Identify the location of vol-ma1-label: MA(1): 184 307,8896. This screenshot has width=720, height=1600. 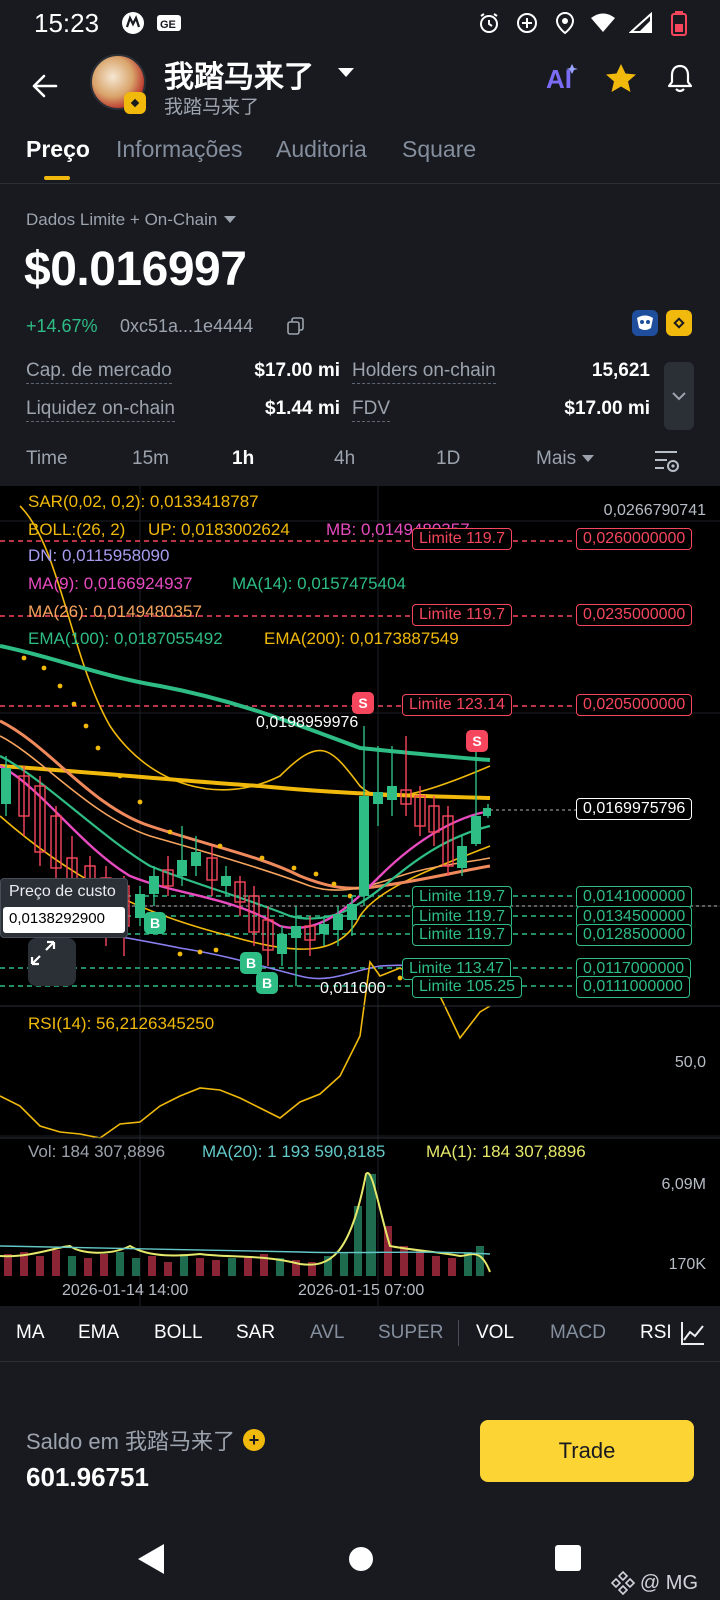
(506, 1151).